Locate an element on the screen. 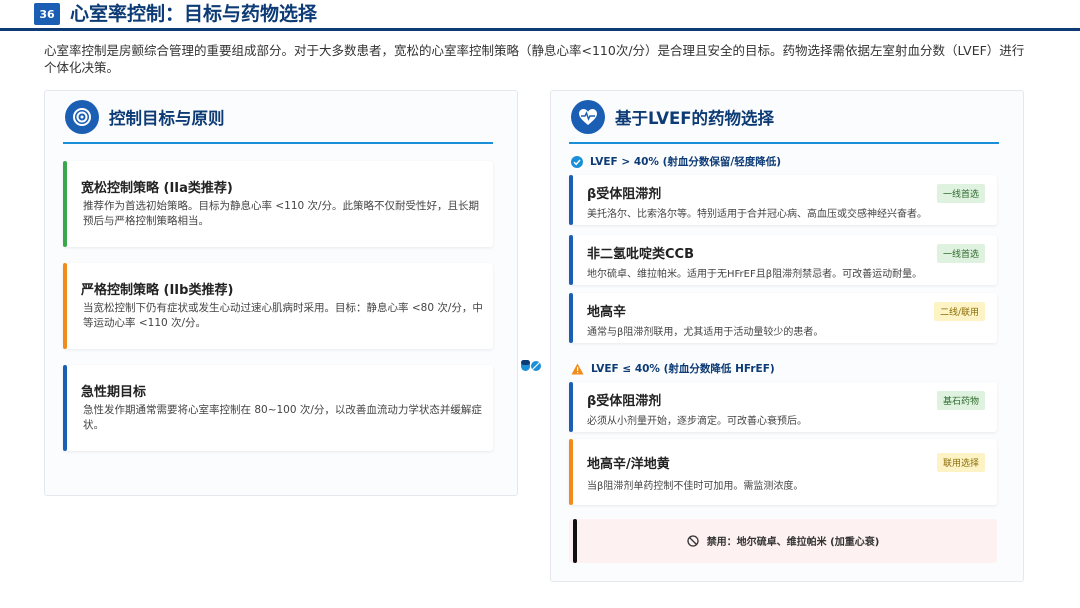 The image size is (1080, 608). lvef-below-40-label: LVEF ≤ 40% (射血分数降低 HFrEF) is located at coordinates (673, 368).